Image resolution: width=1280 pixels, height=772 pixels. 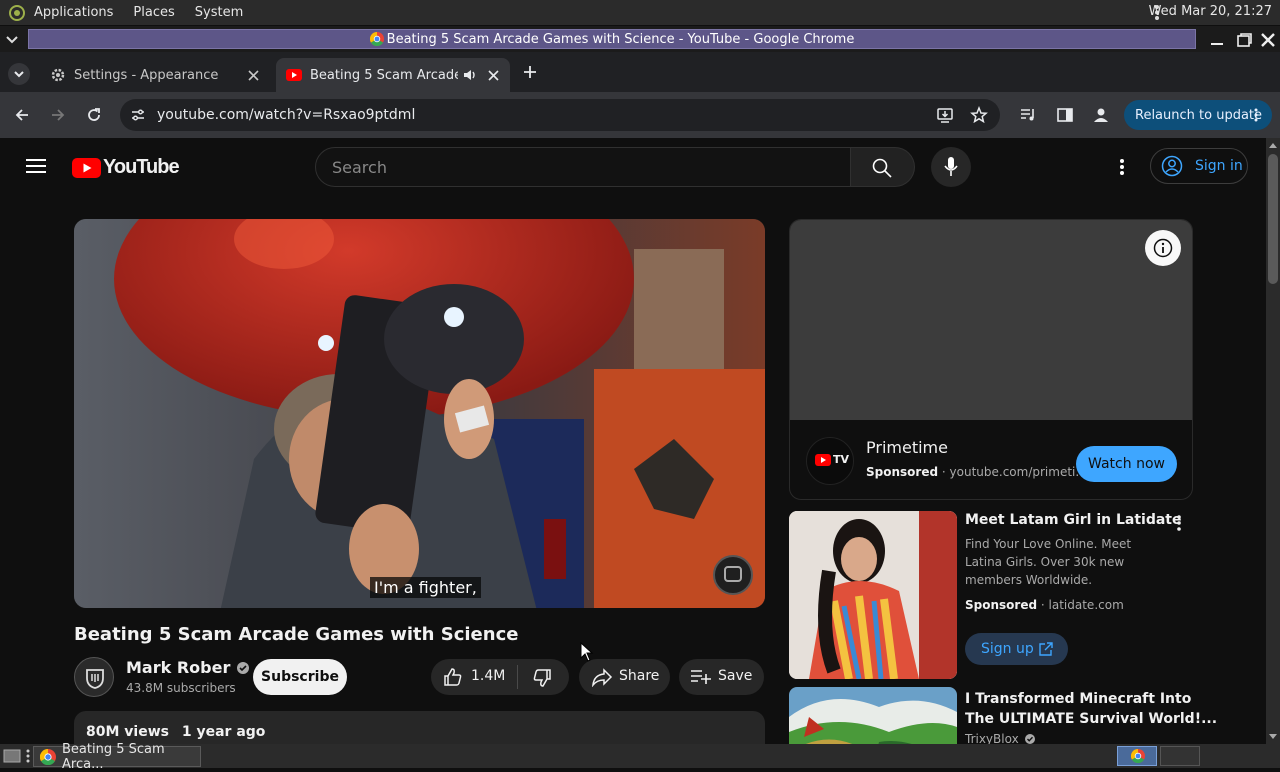 I want to click on sign-in-button: Sign in, so click(x=1199, y=166).